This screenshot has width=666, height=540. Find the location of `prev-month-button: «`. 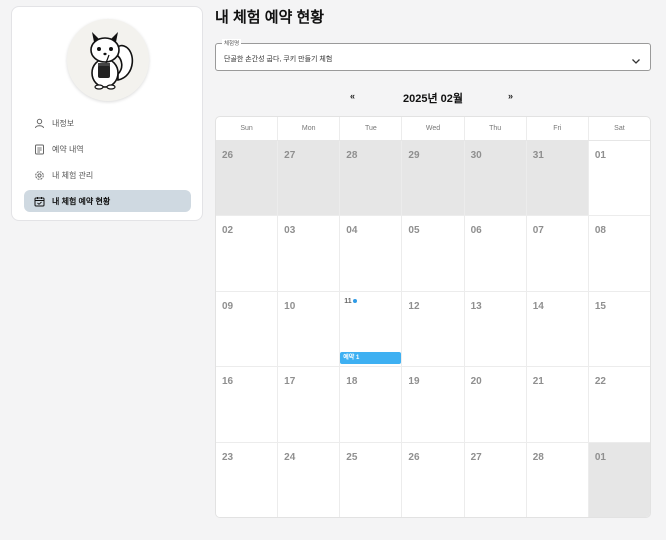

prev-month-button: « is located at coordinates (352, 96).